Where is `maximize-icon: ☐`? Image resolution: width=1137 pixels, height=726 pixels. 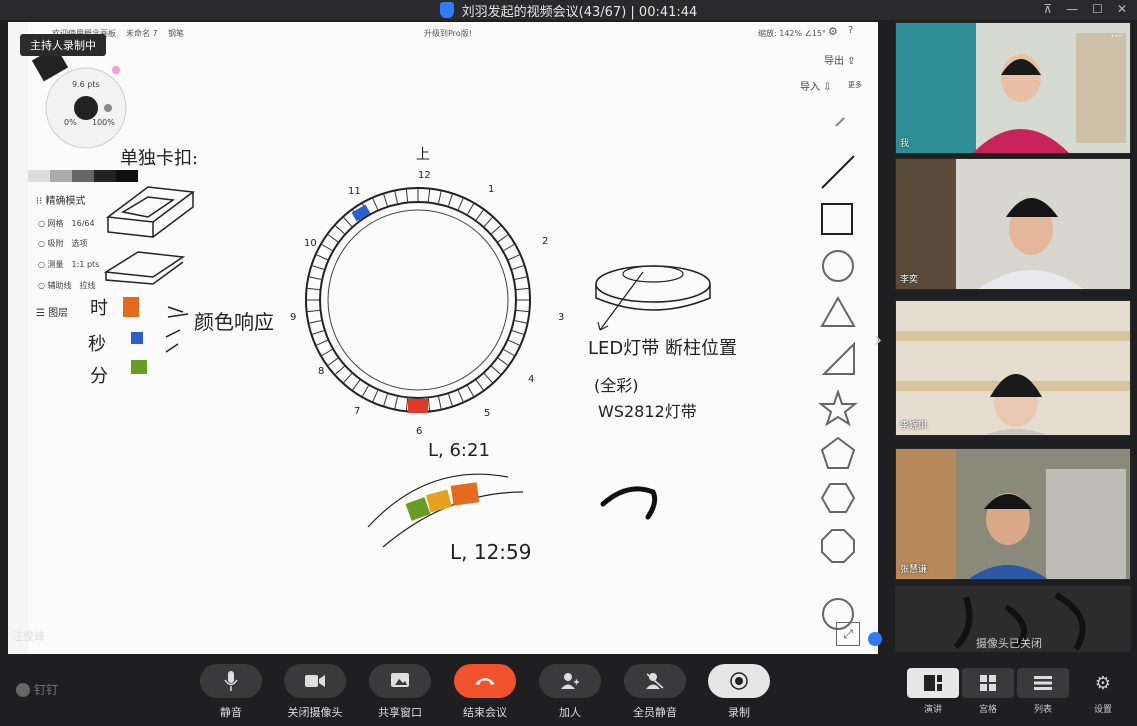 maximize-icon: ☐ is located at coordinates (1097, 9).